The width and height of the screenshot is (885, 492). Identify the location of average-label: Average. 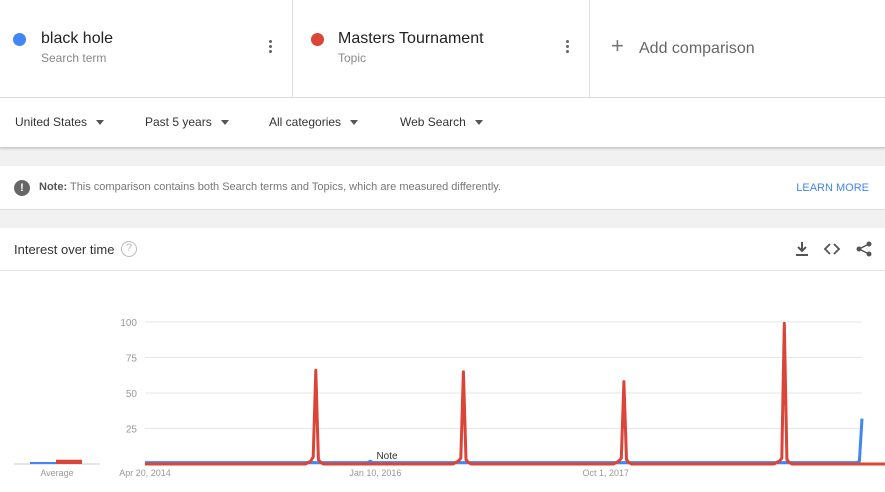
(56, 473).